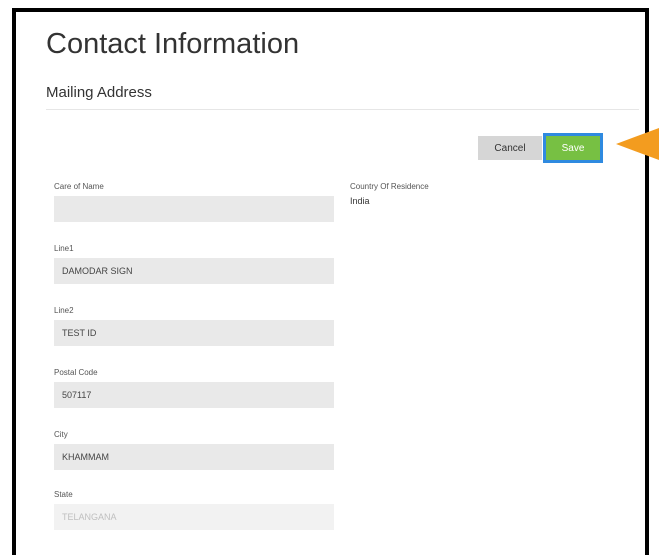  I want to click on section-title: Mailing Address, so click(99, 92).